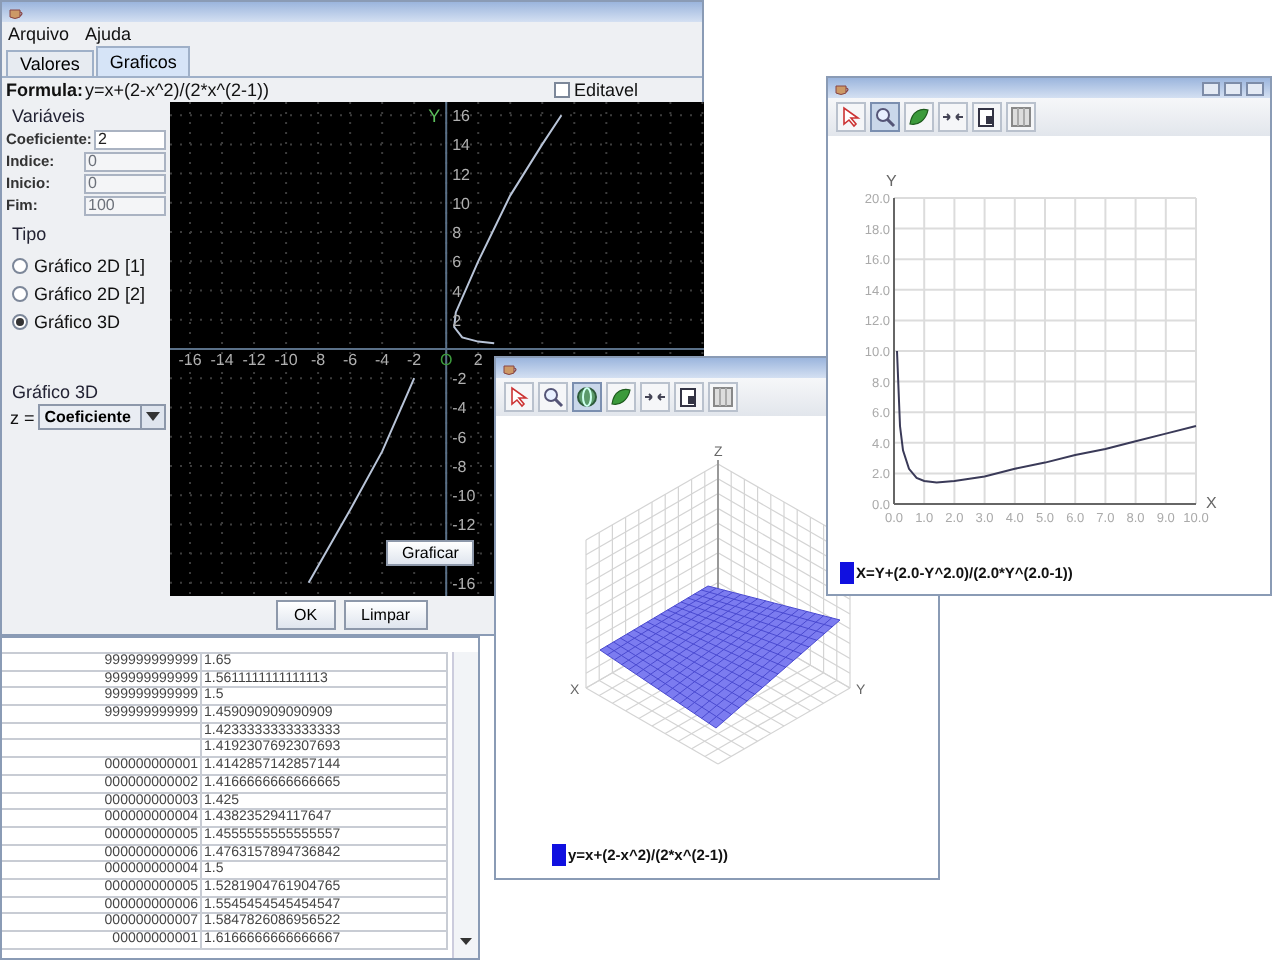  What do you see at coordinates (29, 234) in the screenshot?
I see `group-title: Tipo` at bounding box center [29, 234].